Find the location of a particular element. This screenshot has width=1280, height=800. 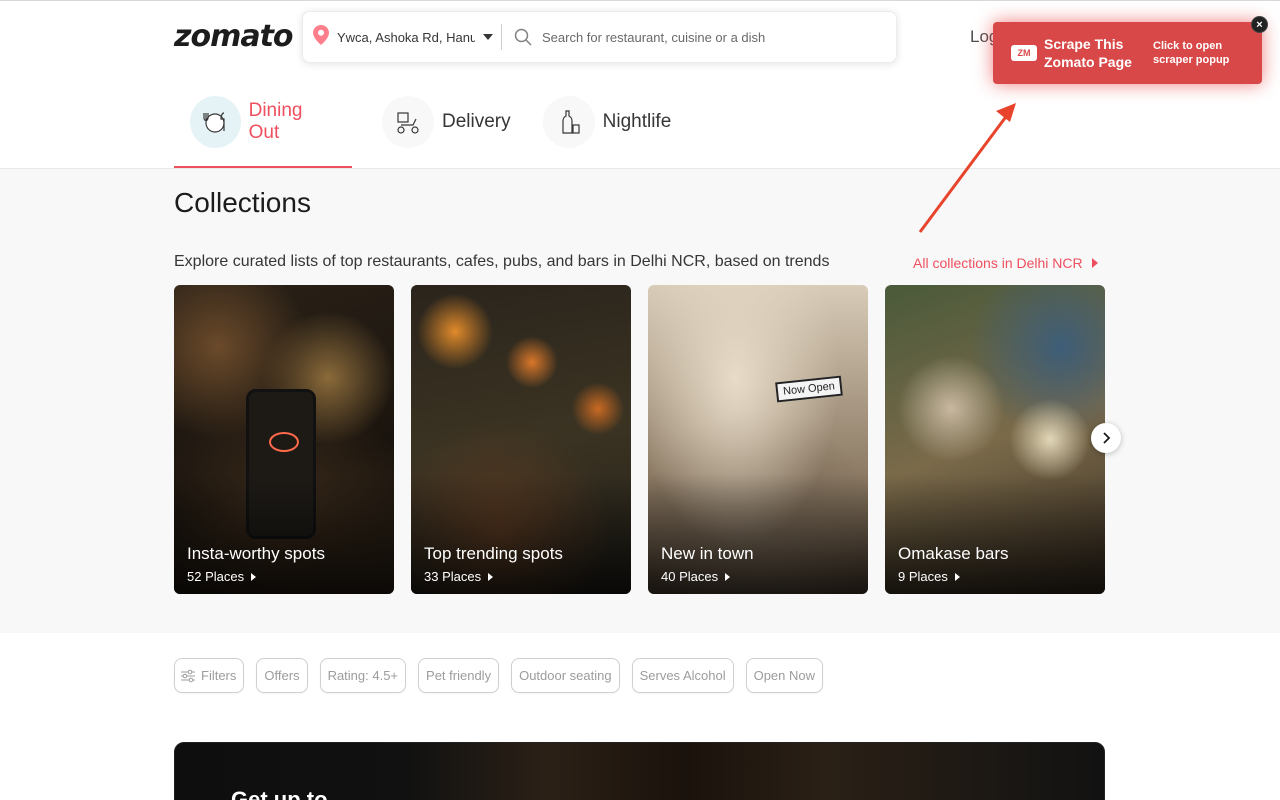

filters-label: Filters is located at coordinates (219, 675).